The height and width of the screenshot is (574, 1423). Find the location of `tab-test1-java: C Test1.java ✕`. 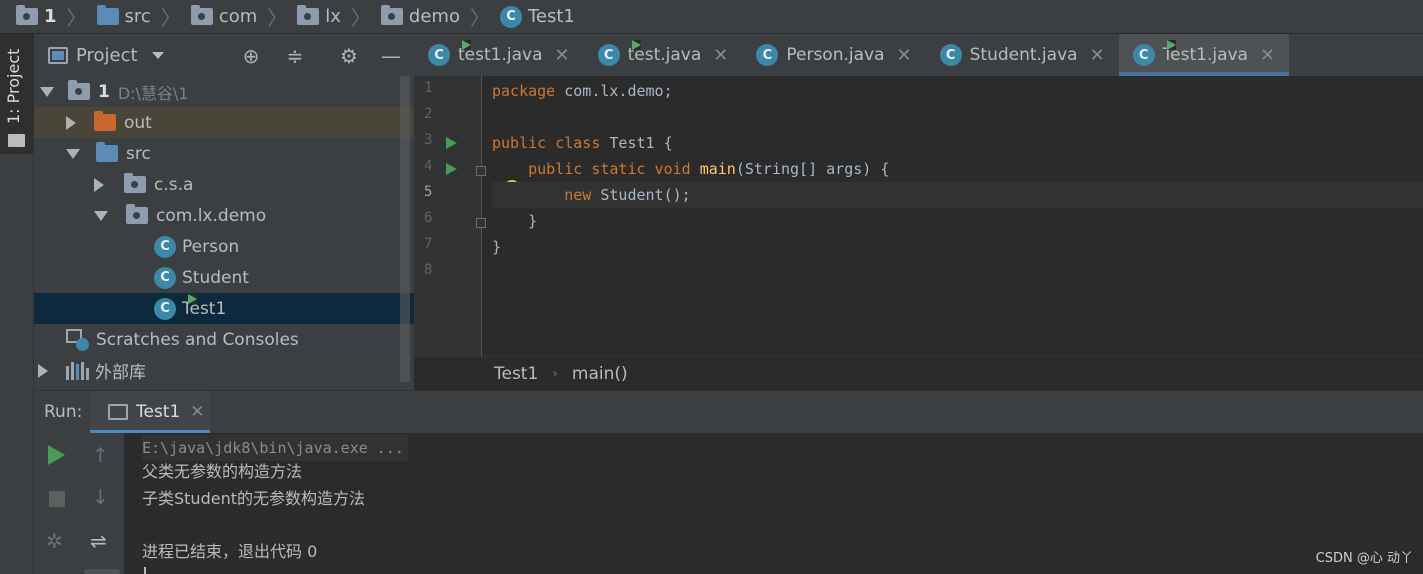

tab-test1-java: C Test1.java ✕ is located at coordinates (1204, 55).